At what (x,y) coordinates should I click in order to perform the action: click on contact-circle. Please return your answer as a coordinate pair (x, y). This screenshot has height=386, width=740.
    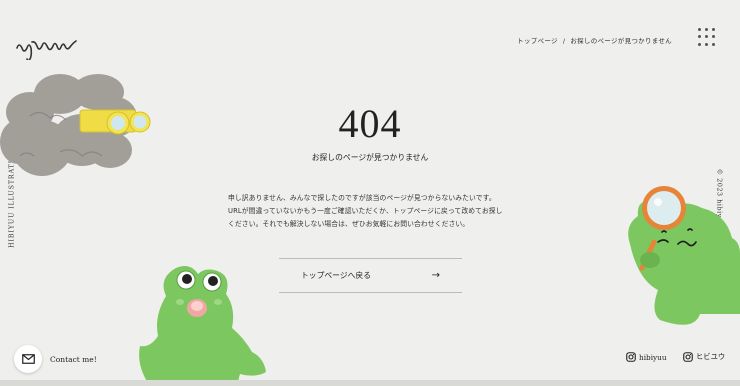
    Looking at the image, I should click on (28, 359).